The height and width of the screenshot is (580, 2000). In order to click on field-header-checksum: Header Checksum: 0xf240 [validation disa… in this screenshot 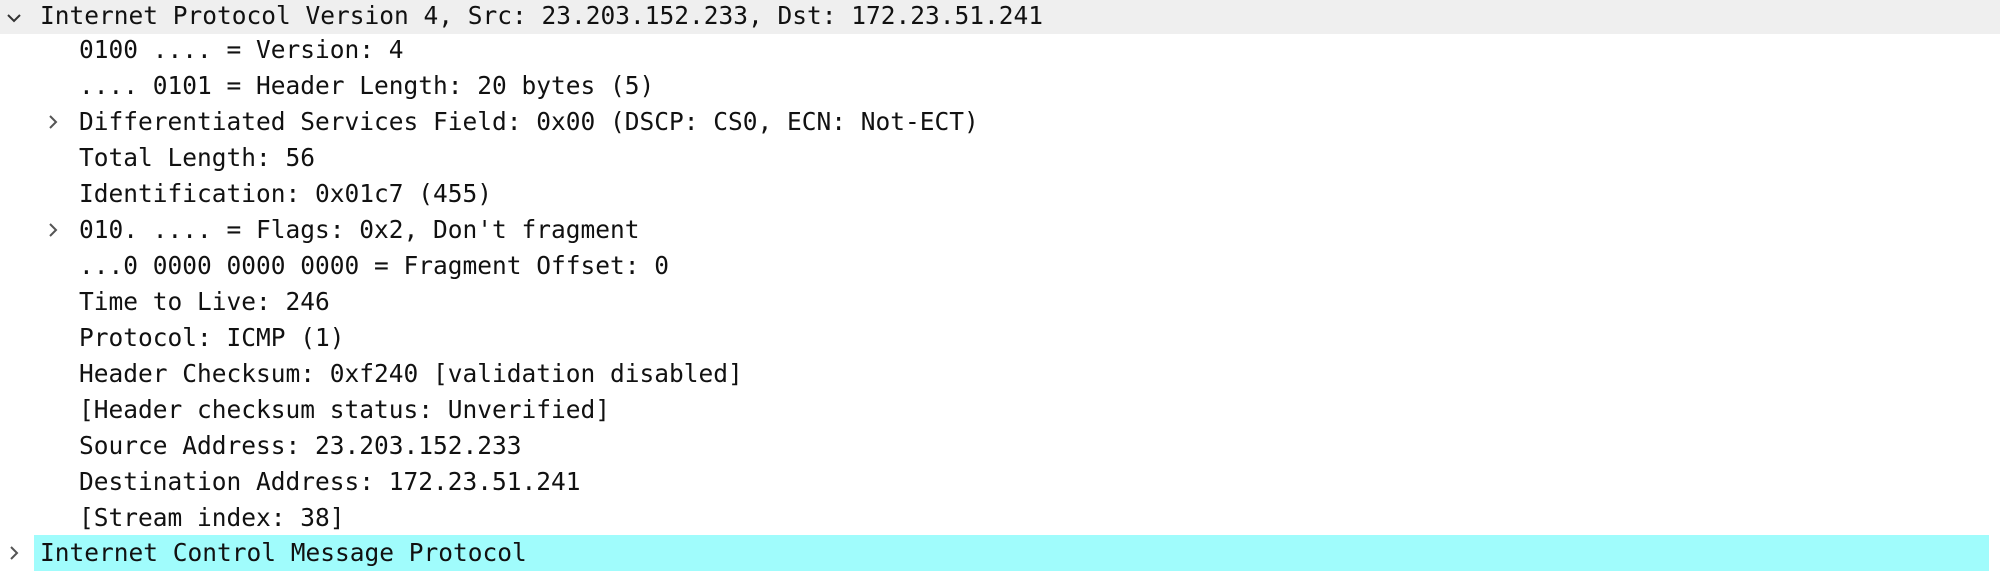, I will do `click(411, 373)`.